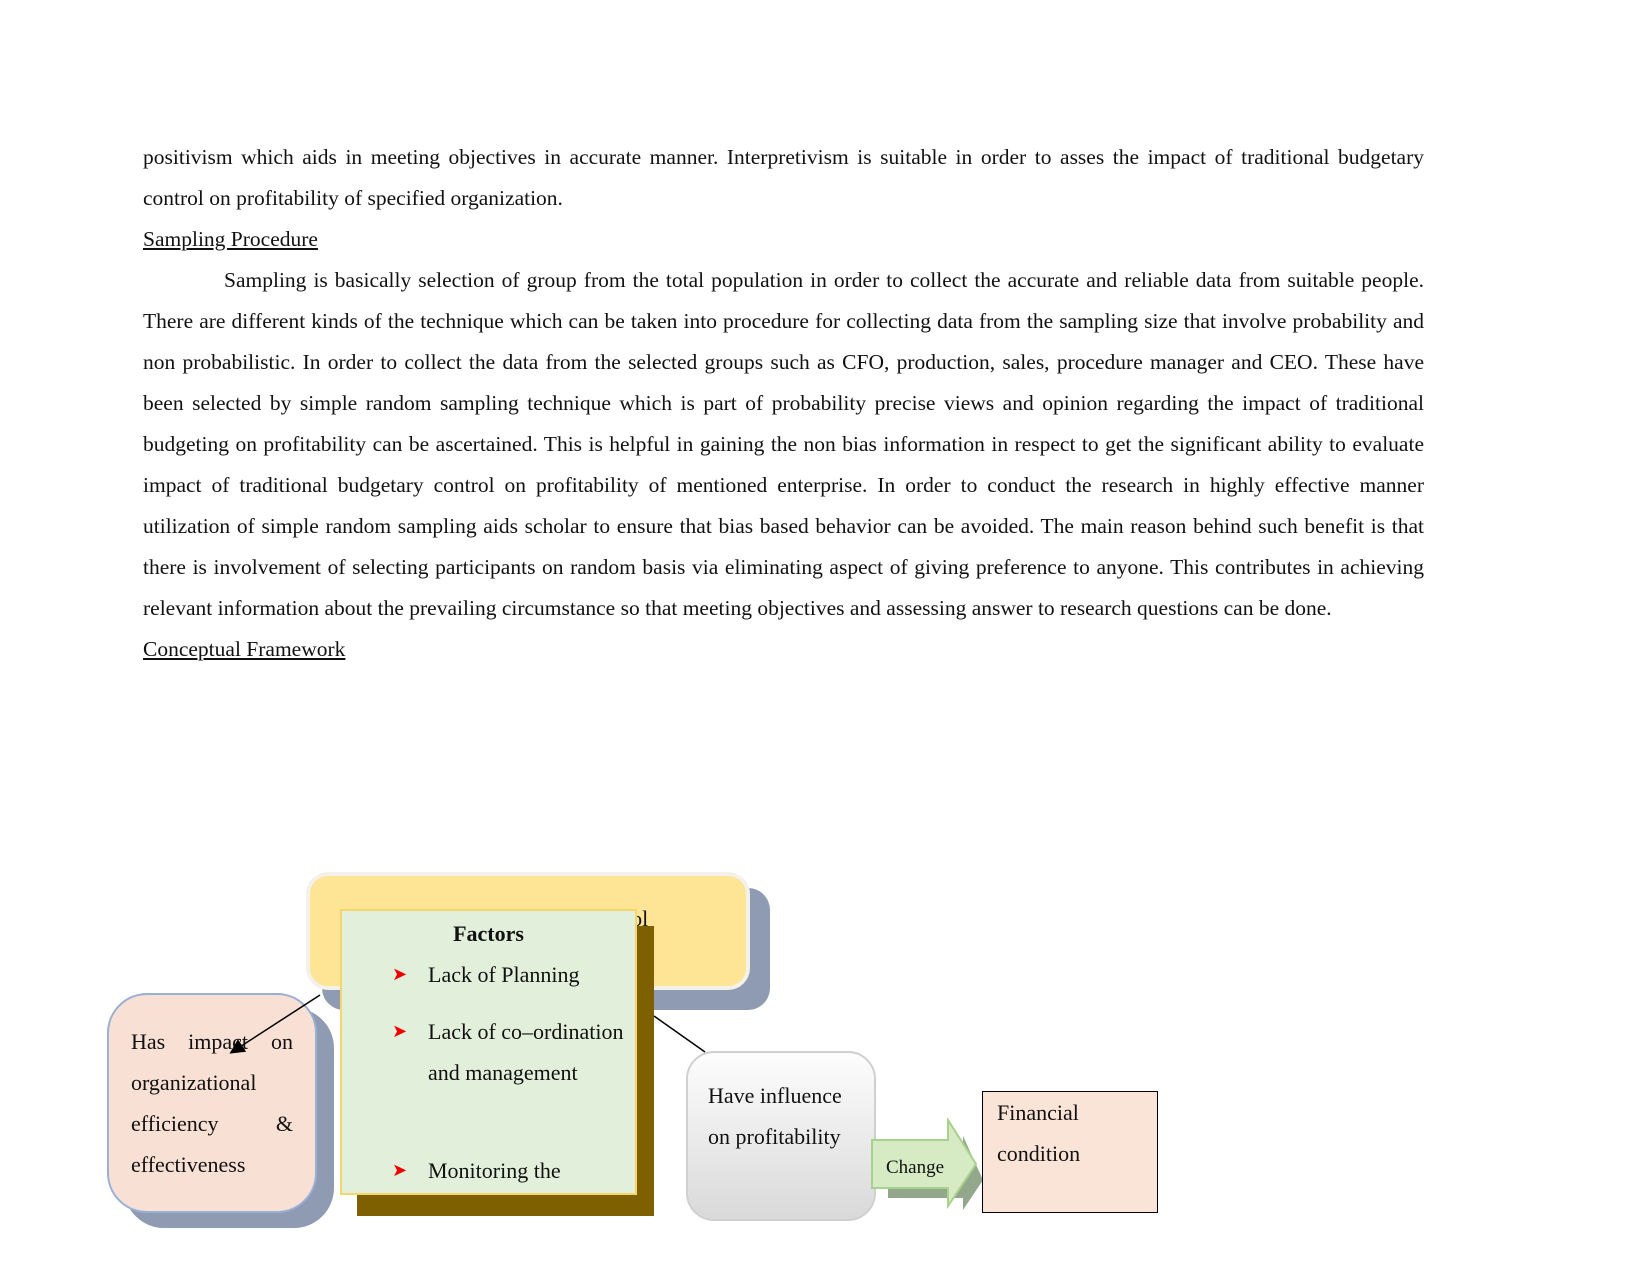 The height and width of the screenshot is (1275, 1650). I want to click on line-to-middle-box, so click(679, 1034).